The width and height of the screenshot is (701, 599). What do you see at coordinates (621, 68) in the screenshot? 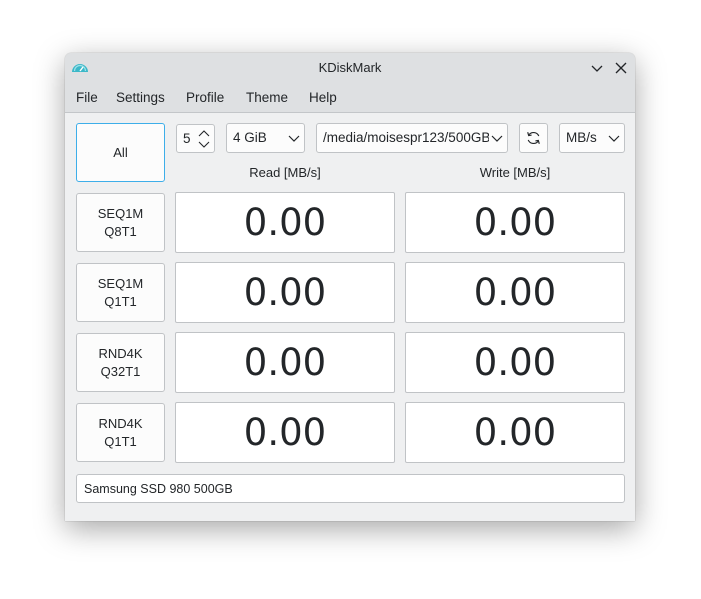
I see `close-button` at bounding box center [621, 68].